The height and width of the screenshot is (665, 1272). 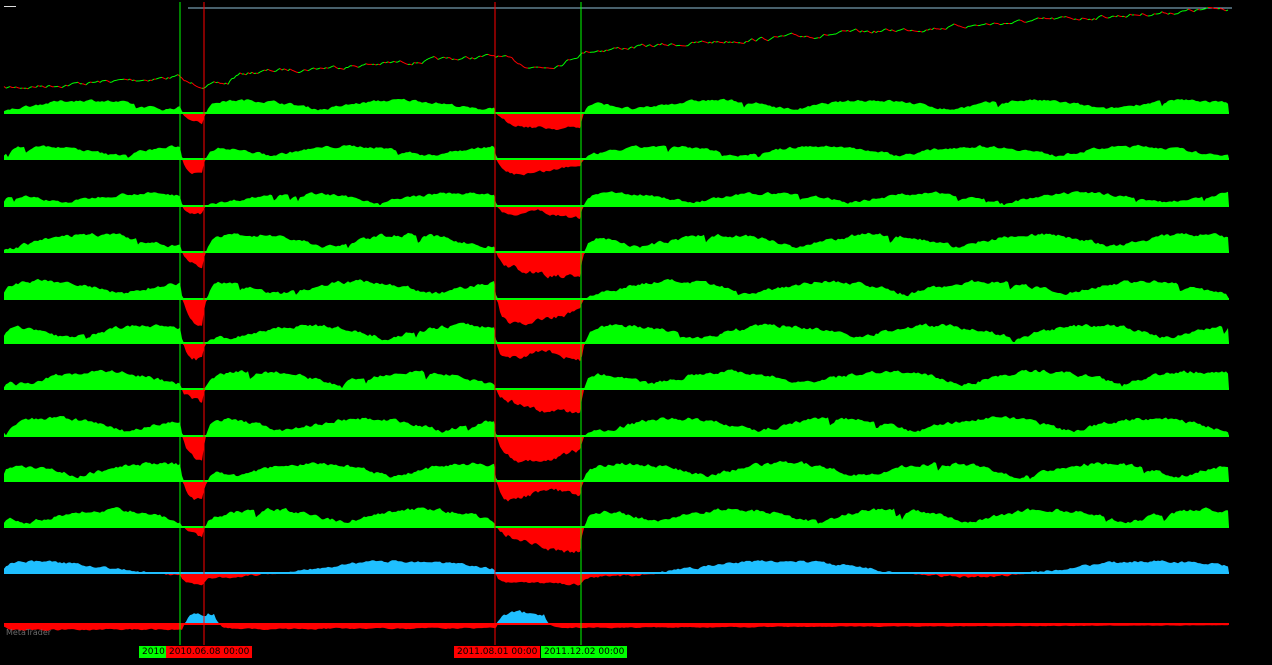 What do you see at coordinates (28, 632) in the screenshot?
I see `watermark-text: MetaTrader` at bounding box center [28, 632].